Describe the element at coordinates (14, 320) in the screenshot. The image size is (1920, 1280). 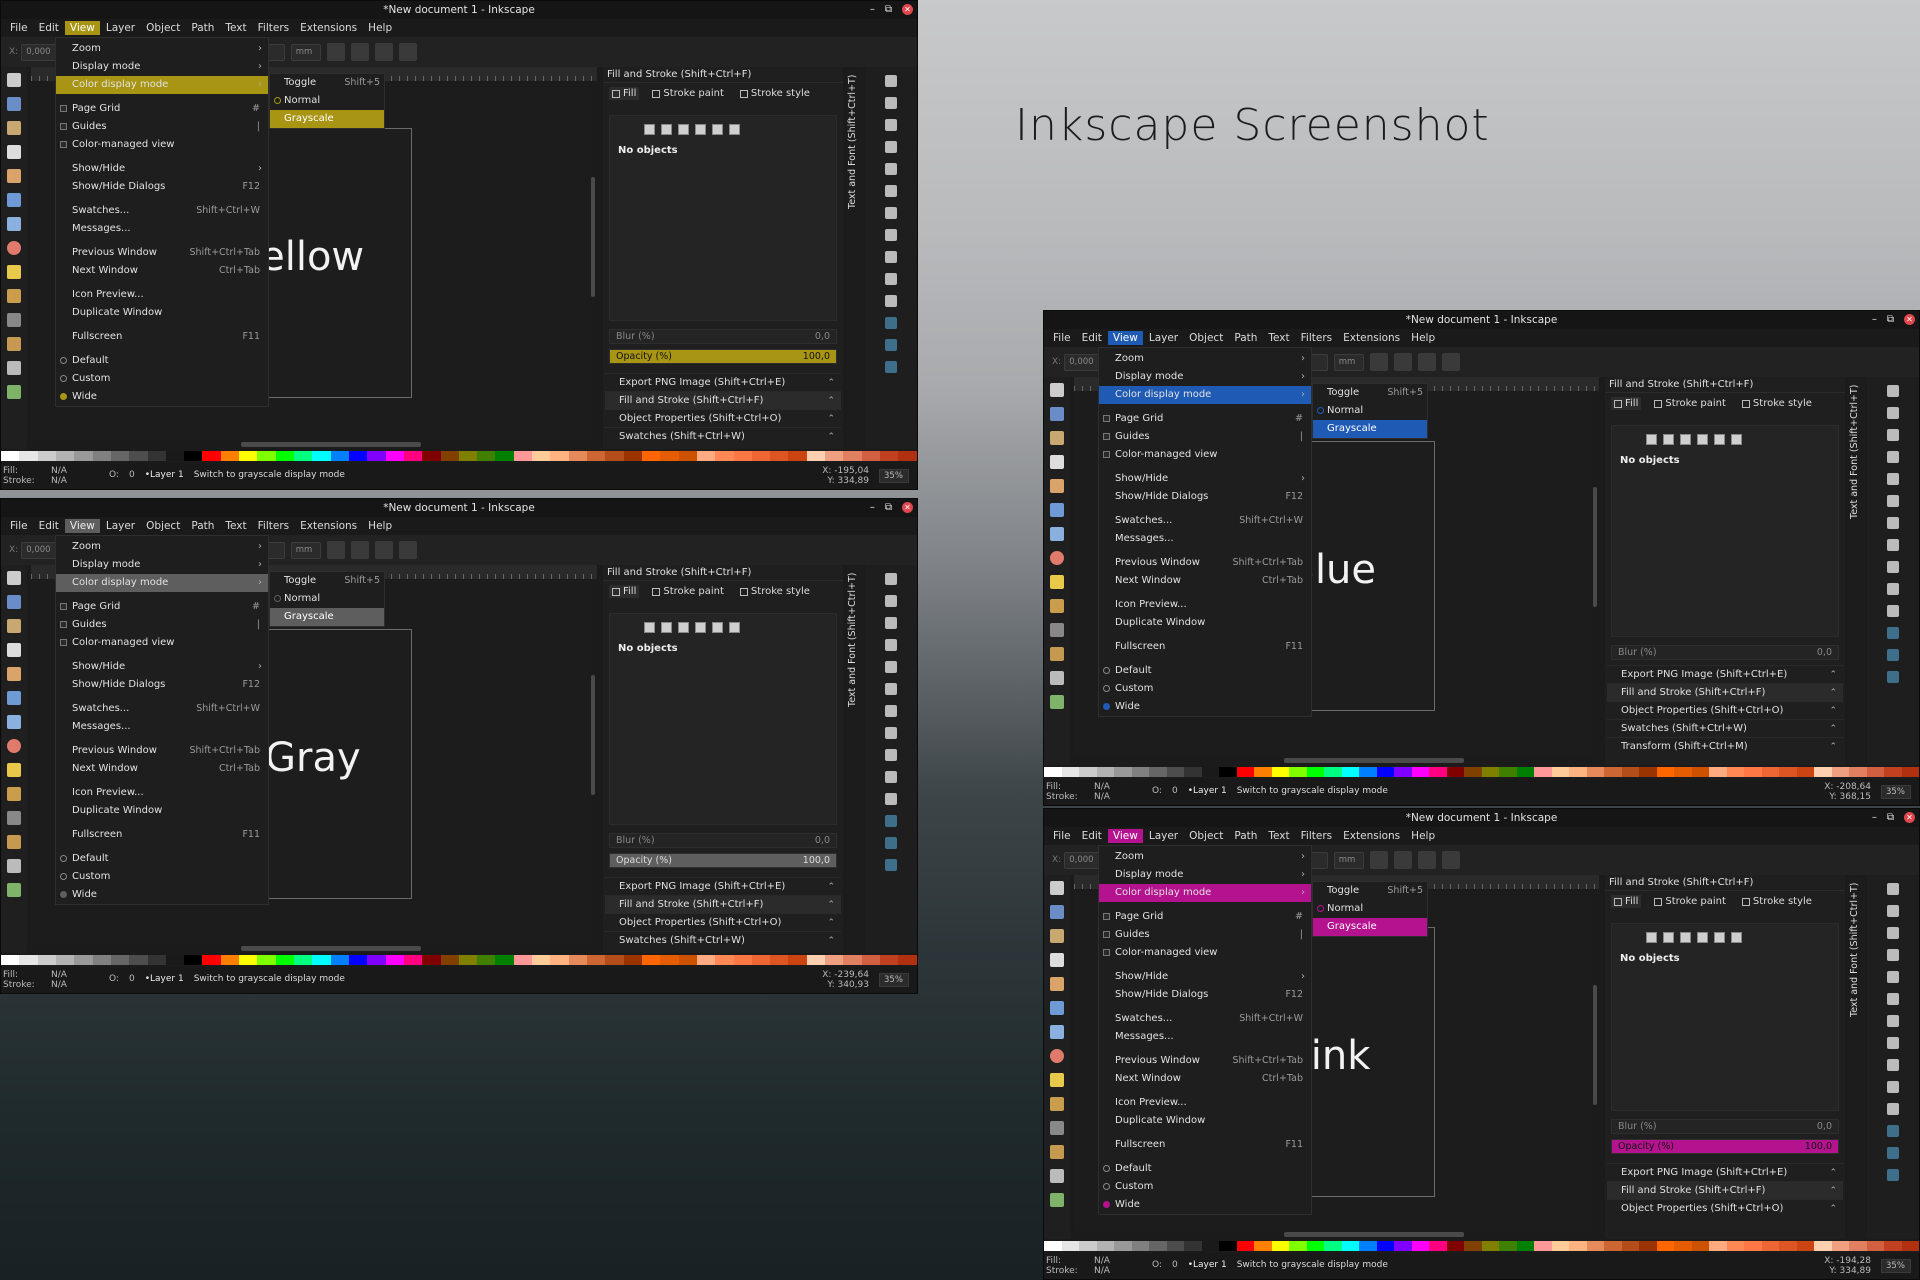
I see `pen-tool-icon` at that location.